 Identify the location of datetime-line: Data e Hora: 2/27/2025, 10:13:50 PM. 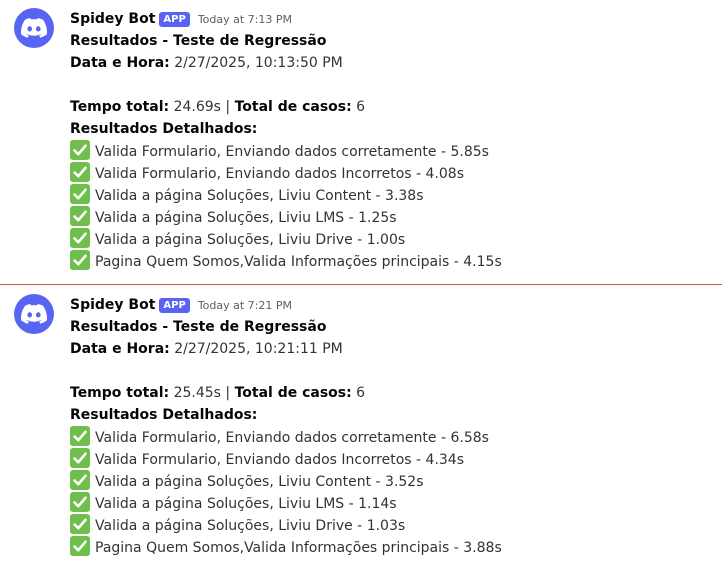
(396, 63).